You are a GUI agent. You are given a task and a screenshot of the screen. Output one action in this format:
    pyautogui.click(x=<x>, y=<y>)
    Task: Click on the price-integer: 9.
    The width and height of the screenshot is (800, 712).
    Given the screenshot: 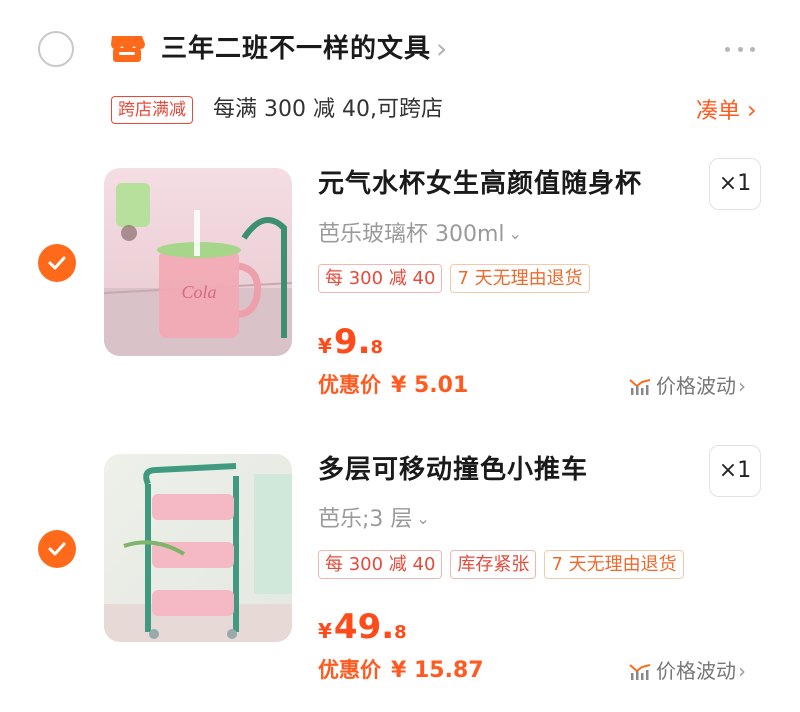 What is the action you would take?
    pyautogui.click(x=352, y=342)
    